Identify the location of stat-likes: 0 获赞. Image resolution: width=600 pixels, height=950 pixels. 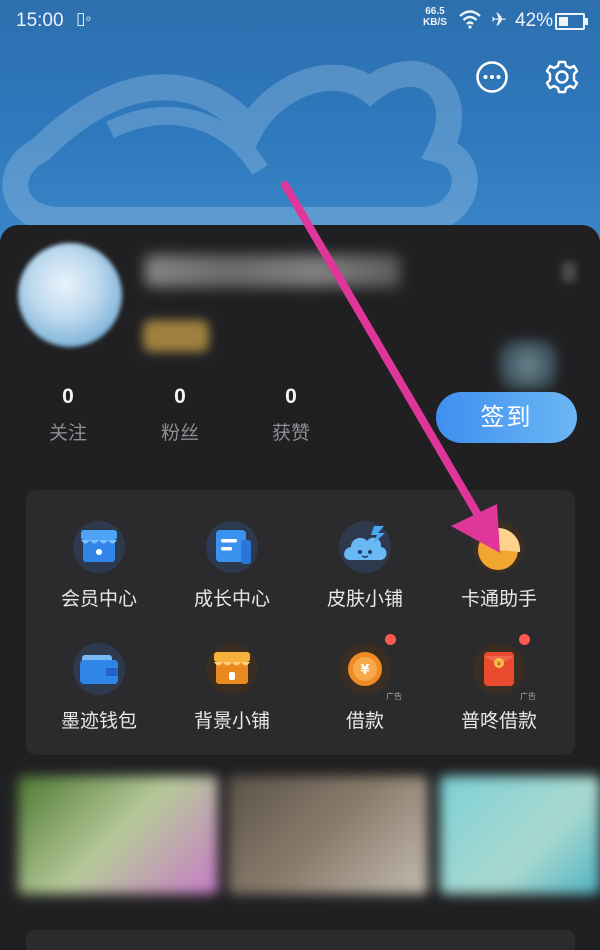
(291, 415).